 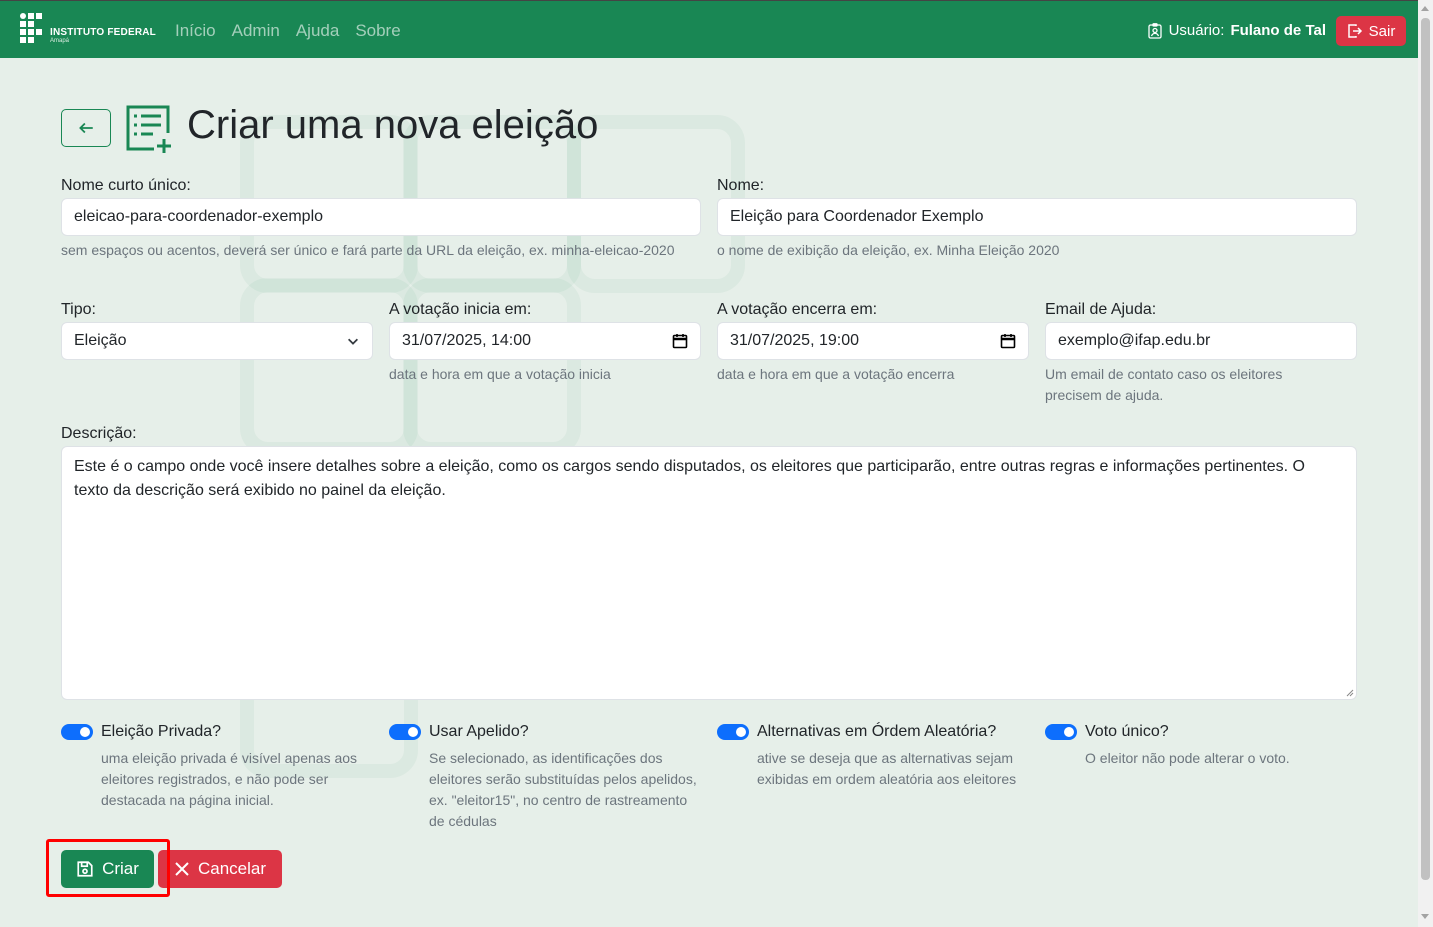 I want to click on type-select: Eleição, so click(x=217, y=341).